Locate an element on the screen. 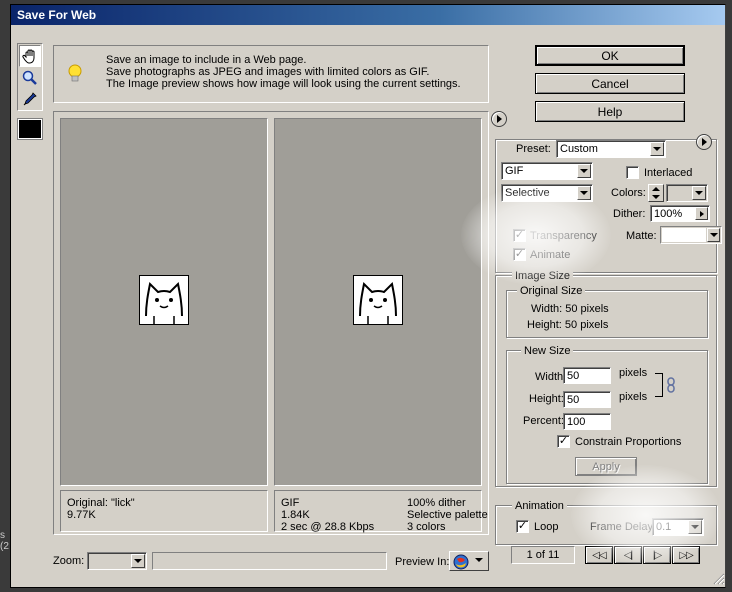 The image size is (732, 592). original-size-title: Original Size is located at coordinates (551, 291).